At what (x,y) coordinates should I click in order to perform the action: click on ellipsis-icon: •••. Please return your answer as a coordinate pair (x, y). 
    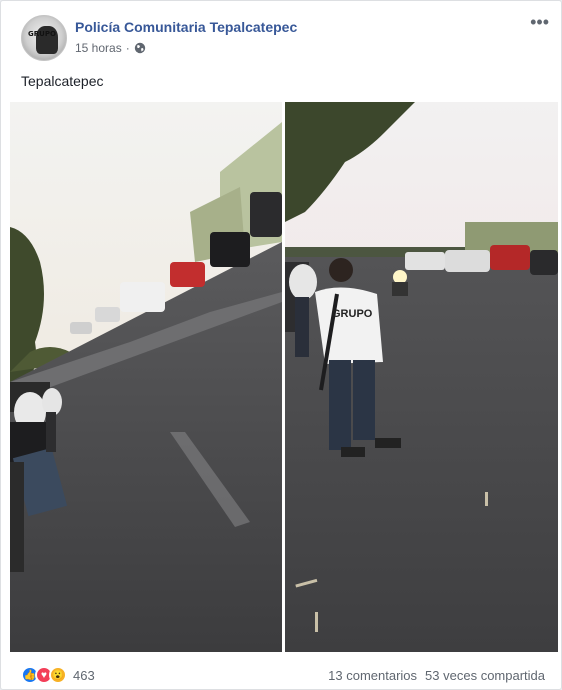
    Looking at the image, I should click on (539, 22).